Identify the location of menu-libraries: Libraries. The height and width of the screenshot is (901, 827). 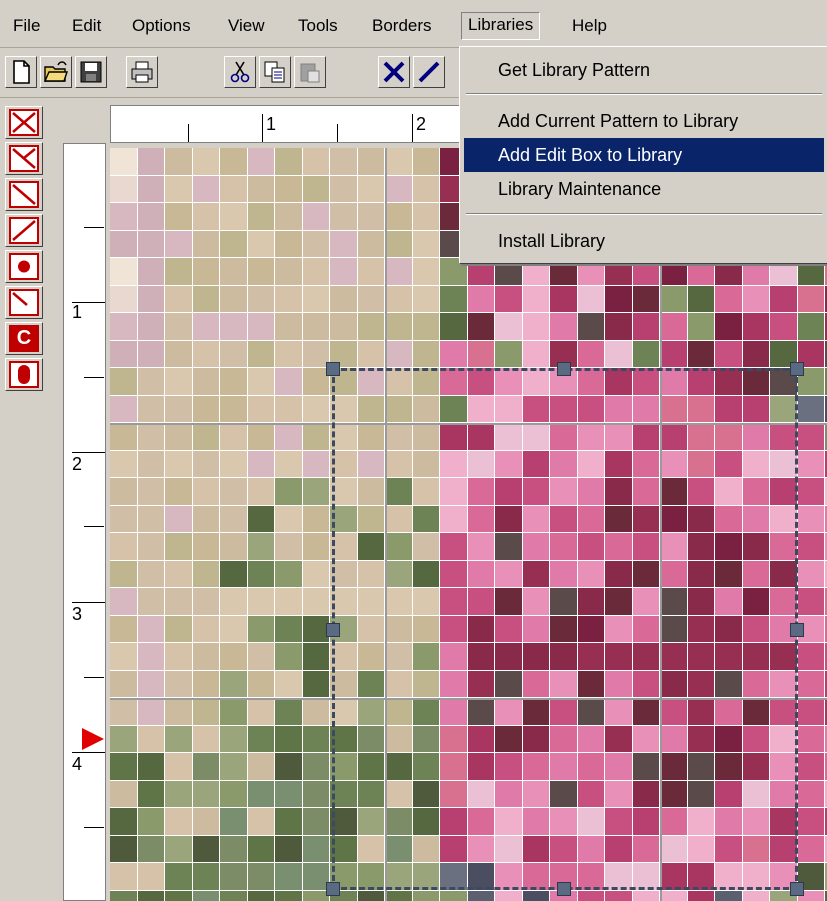
(501, 26).